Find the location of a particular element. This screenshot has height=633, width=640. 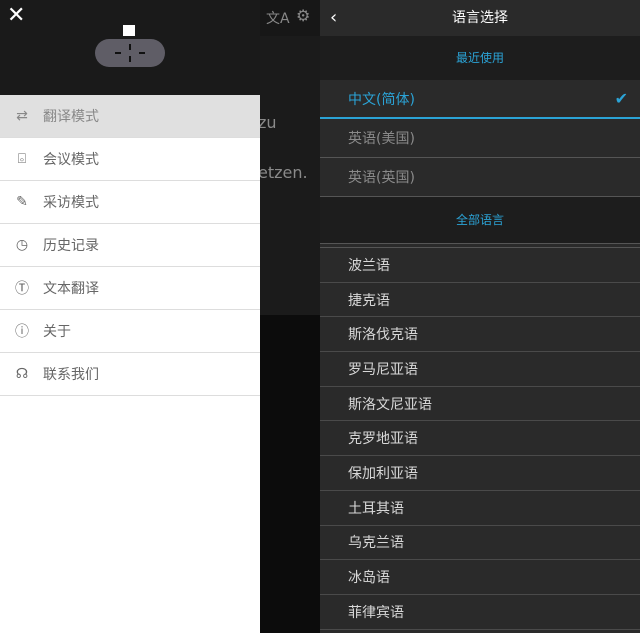

drawer-item-label: 采访模式 is located at coordinates (71, 203).